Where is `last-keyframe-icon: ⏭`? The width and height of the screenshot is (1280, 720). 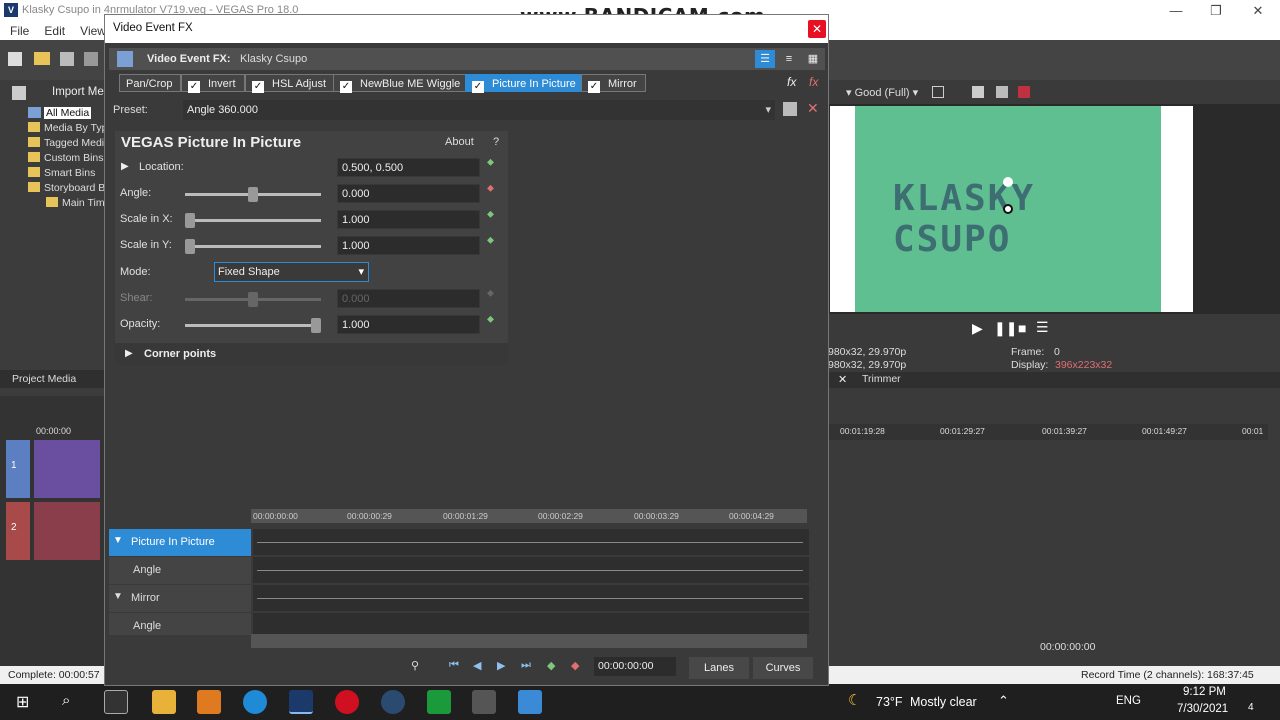
last-keyframe-icon: ⏭ is located at coordinates (528, 666).